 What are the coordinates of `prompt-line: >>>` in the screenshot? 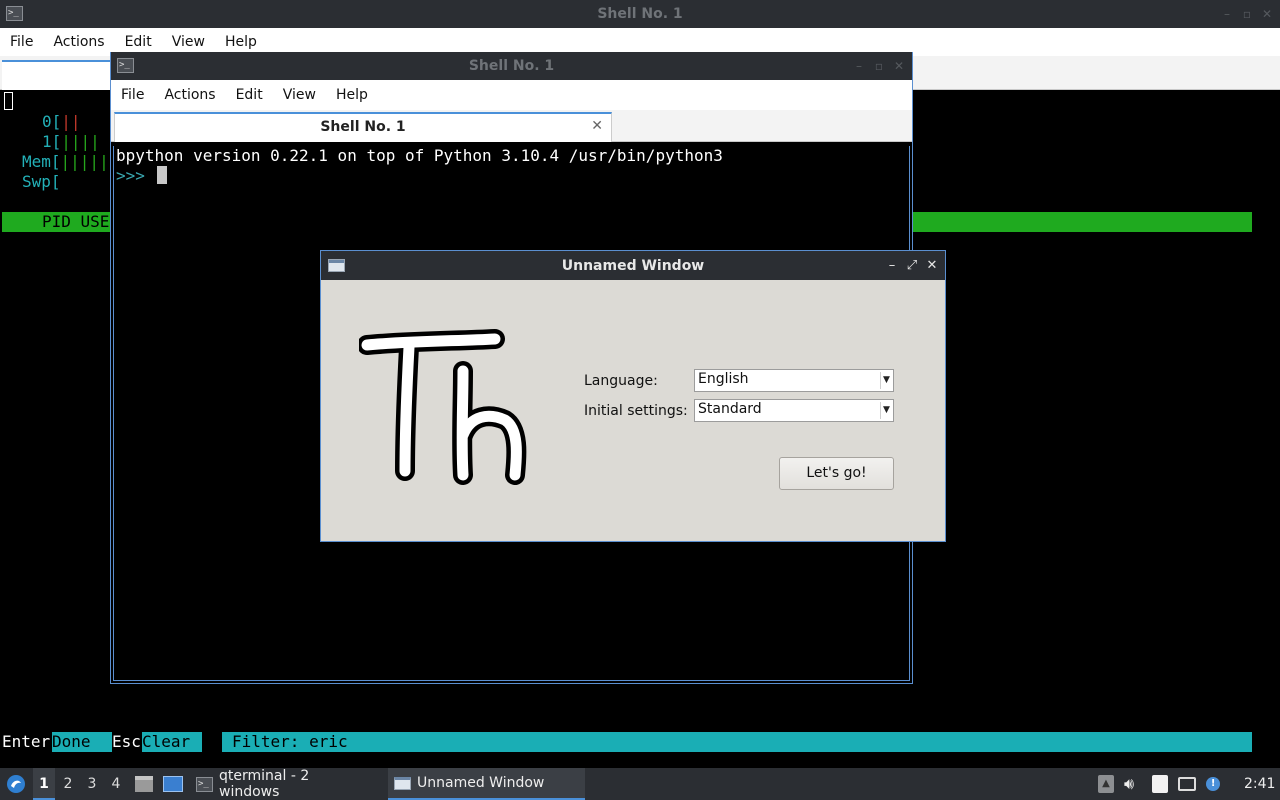 It's located at (141, 176).